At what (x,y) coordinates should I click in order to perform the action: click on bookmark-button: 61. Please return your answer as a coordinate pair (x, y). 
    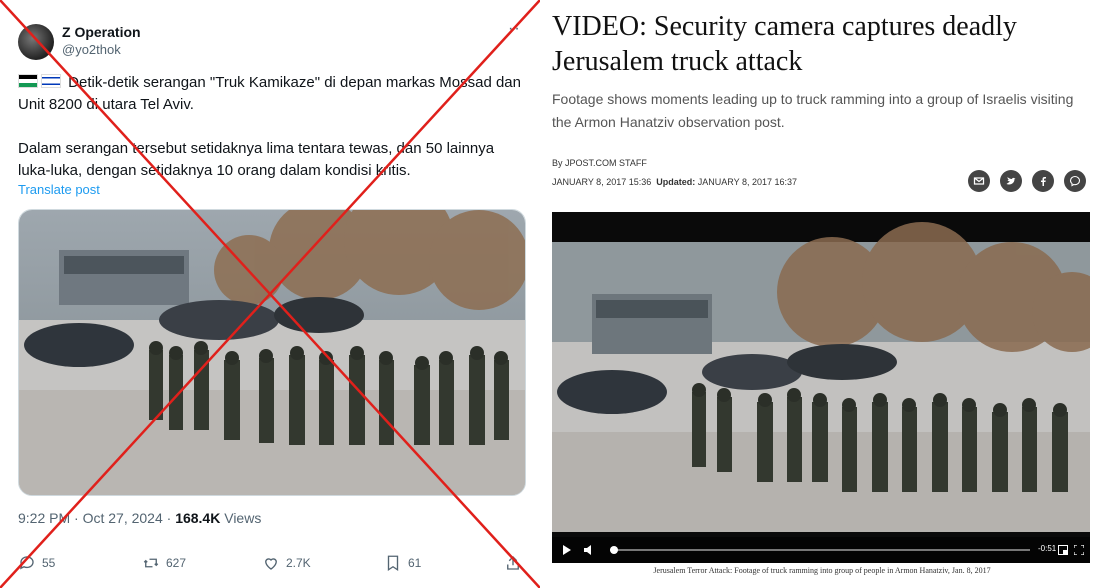
    Looking at the image, I should click on (402, 563).